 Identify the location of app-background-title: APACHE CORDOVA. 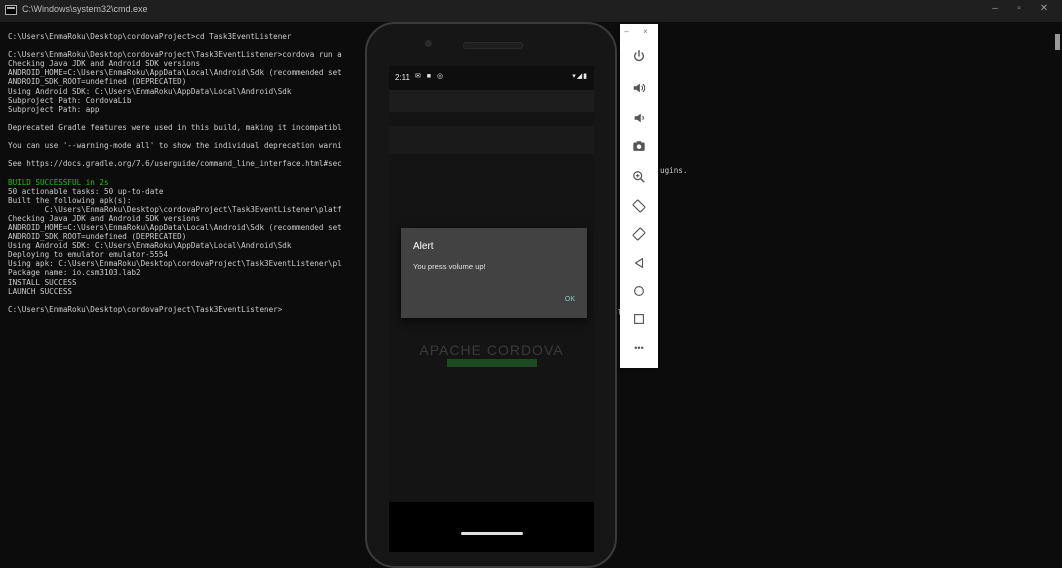
(491, 350).